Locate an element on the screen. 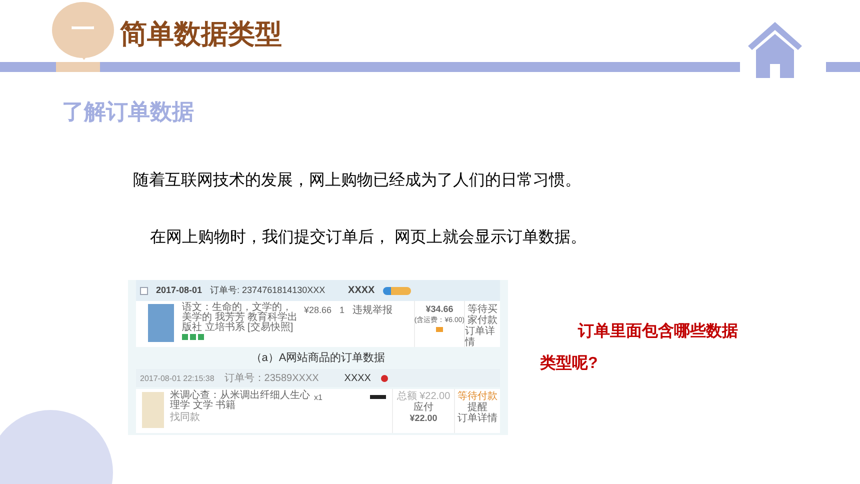  shop-icon is located at coordinates (384, 378).